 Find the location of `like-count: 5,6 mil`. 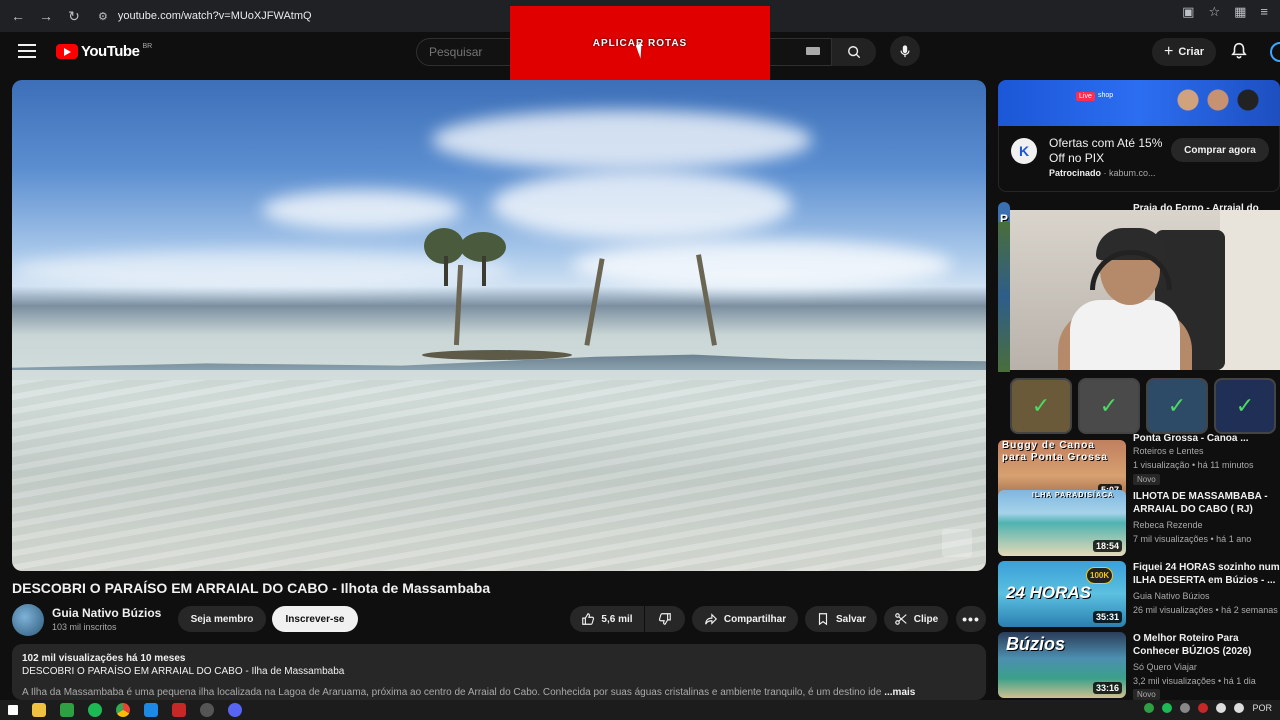

like-count: 5,6 mil is located at coordinates (617, 619).